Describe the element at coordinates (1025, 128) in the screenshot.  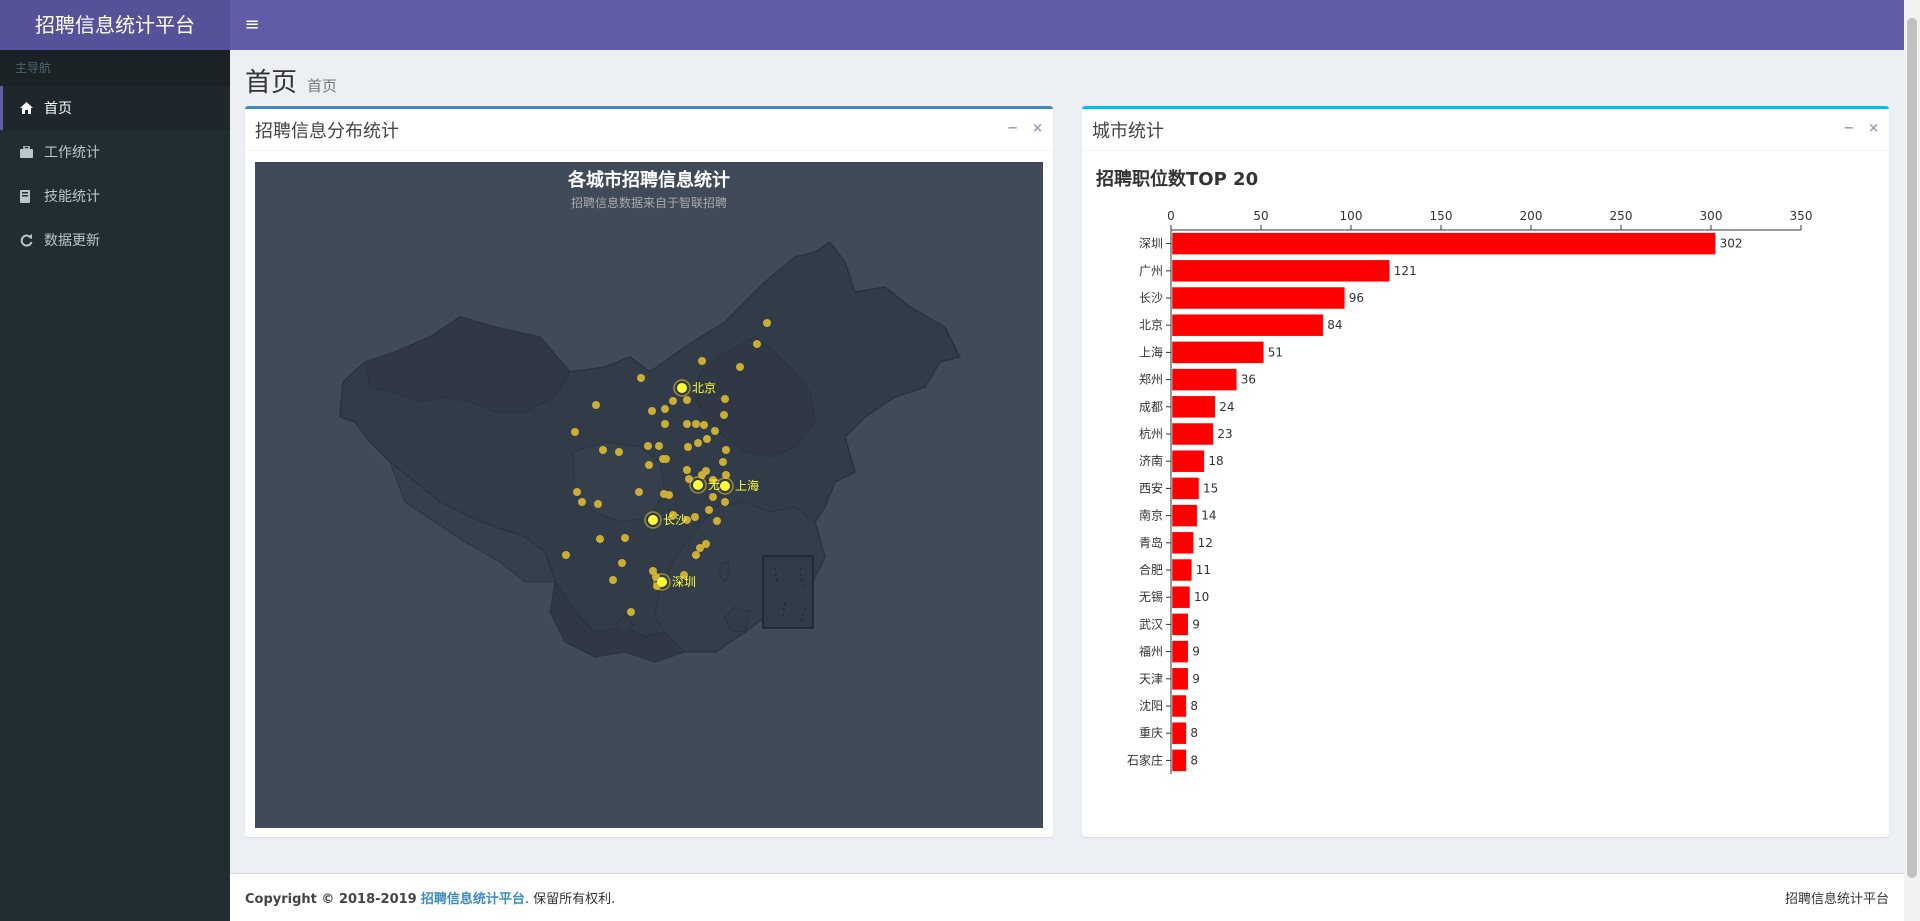
I see `map-box-tools: − ×` at that location.